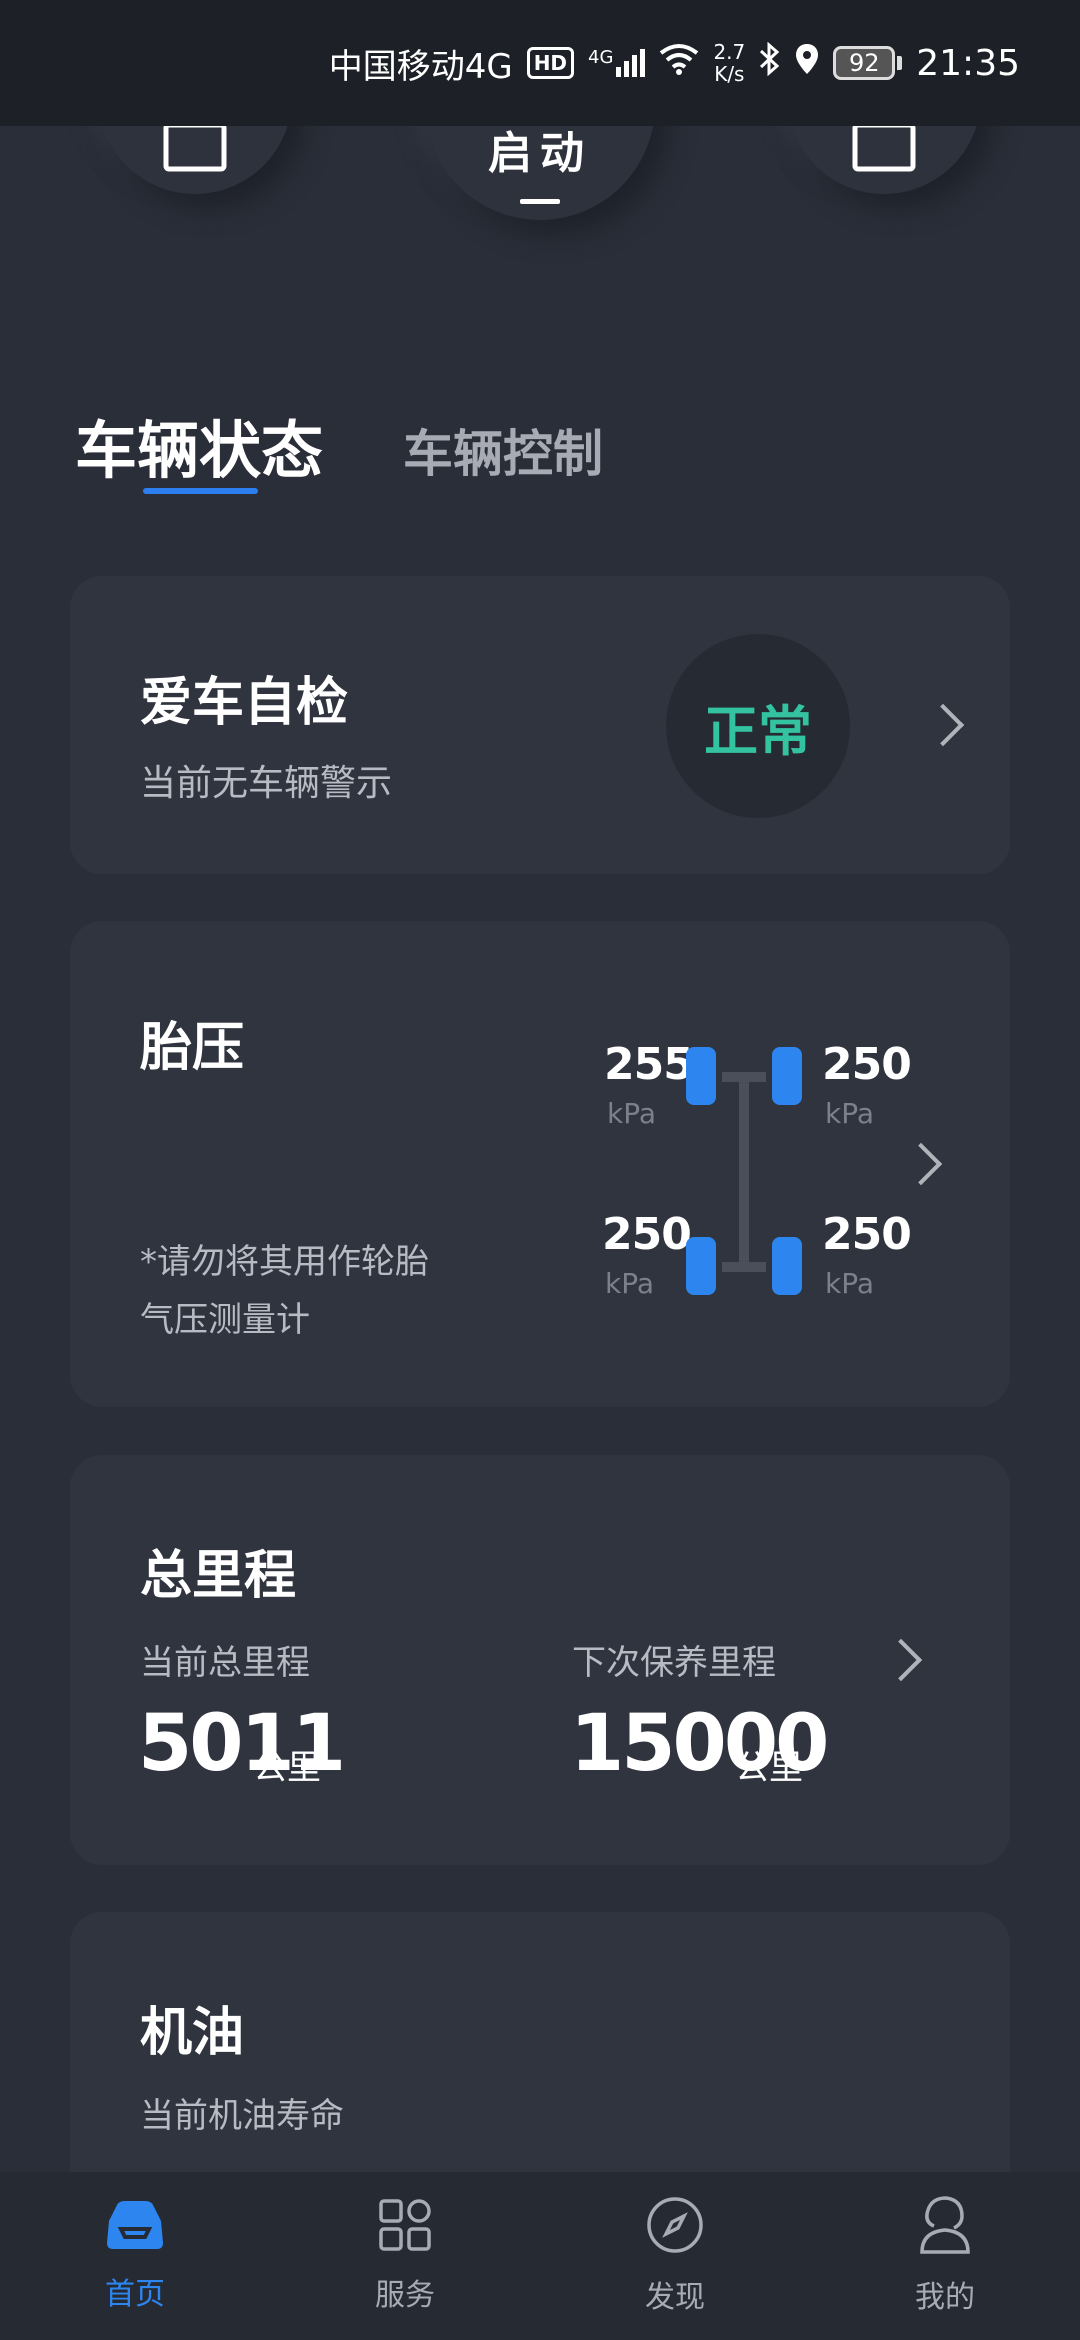 The height and width of the screenshot is (2340, 1080). What do you see at coordinates (405, 2227) in the screenshot?
I see `grid-icon` at bounding box center [405, 2227].